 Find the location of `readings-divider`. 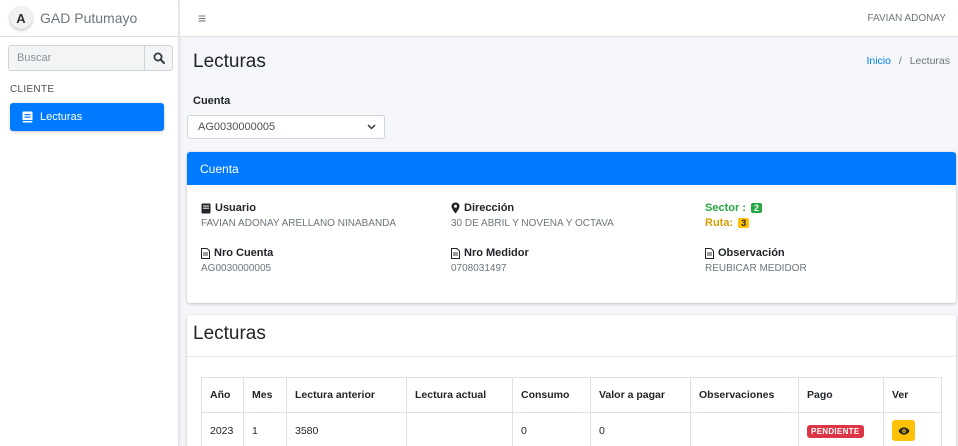

readings-divider is located at coordinates (571, 356).